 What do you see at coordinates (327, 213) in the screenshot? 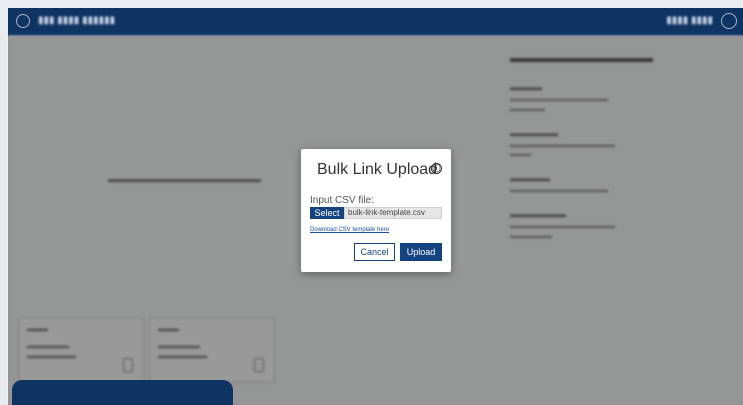
I see `select-file-button: Select` at bounding box center [327, 213].